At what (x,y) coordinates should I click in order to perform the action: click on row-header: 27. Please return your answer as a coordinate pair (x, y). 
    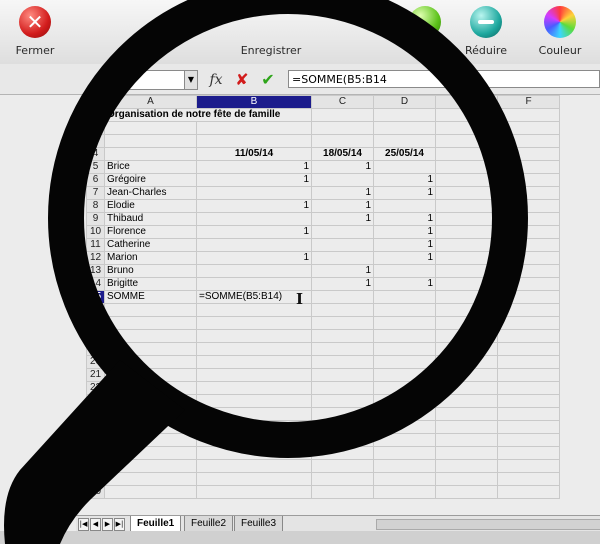
    Looking at the image, I should click on (95, 453).